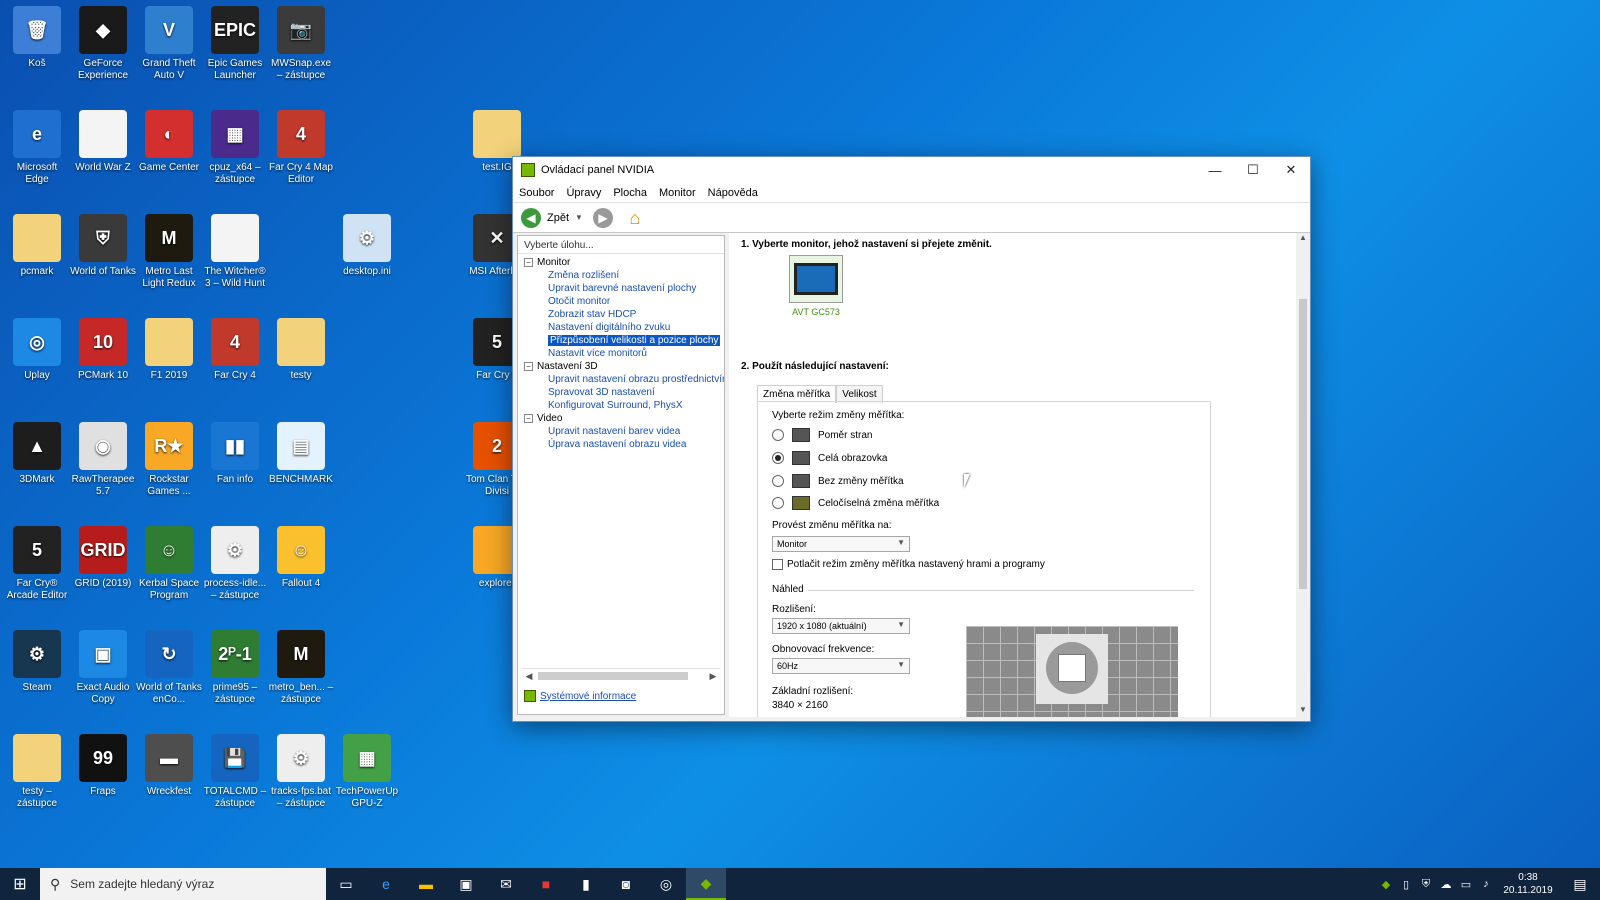 This screenshot has height=900, width=1600. Describe the element at coordinates (169, 30) in the screenshot. I see `app-icon: V` at that location.